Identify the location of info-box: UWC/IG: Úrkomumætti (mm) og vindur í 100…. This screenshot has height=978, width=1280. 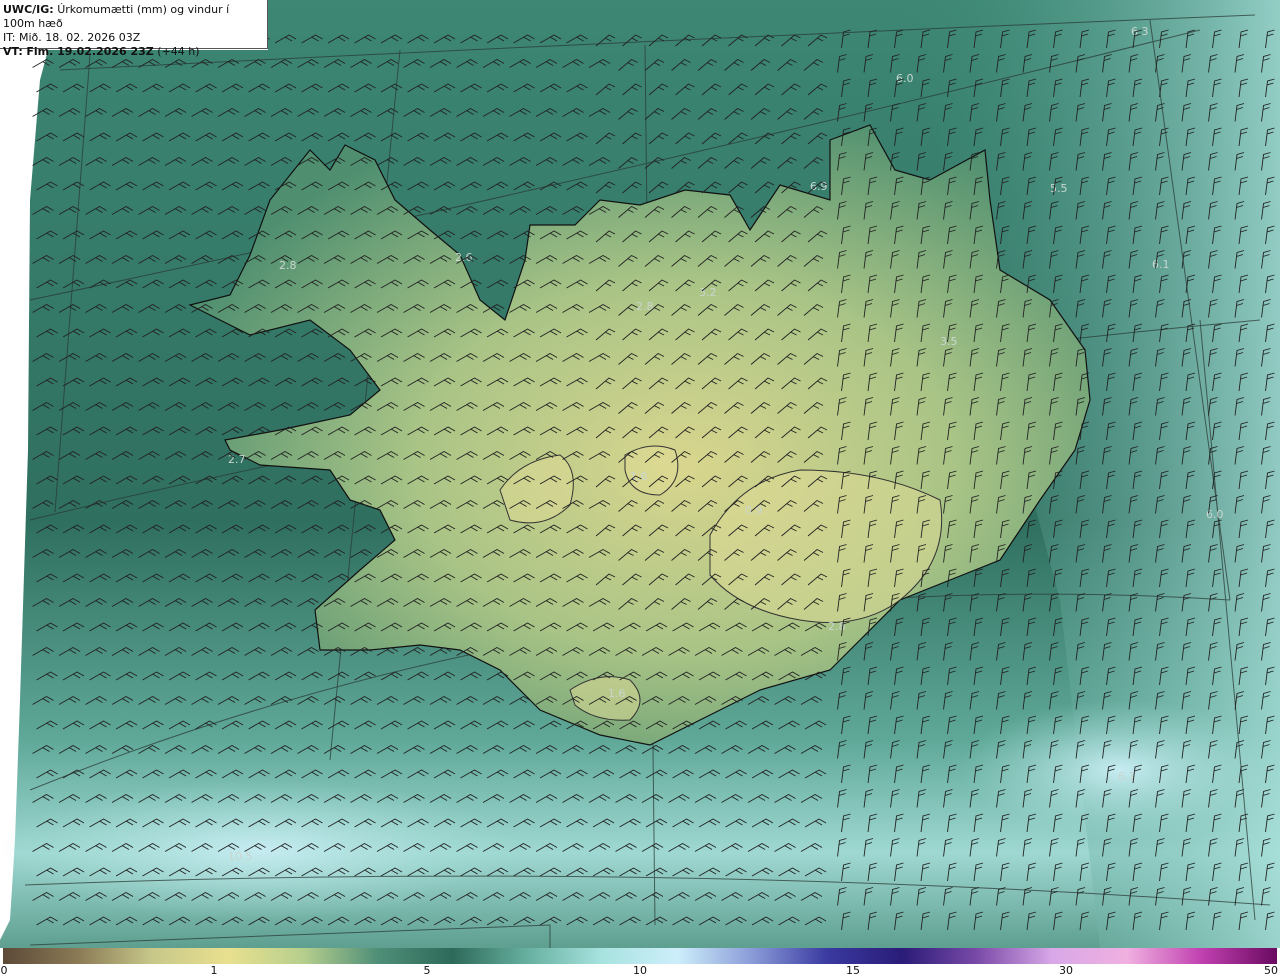
(134, 29).